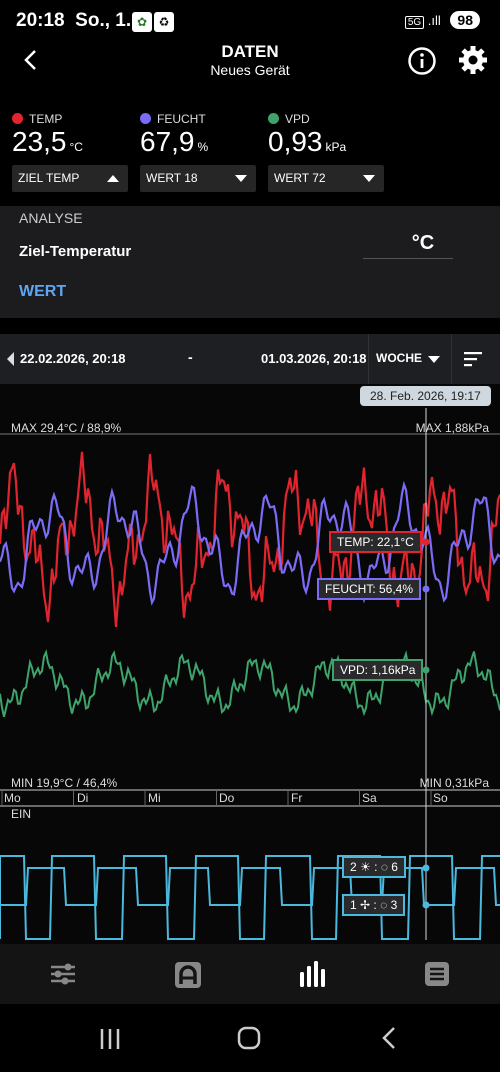 This screenshot has height=1072, width=500. Describe the element at coordinates (426, 868) in the screenshot. I see `device-1-cursor-dot` at that location.